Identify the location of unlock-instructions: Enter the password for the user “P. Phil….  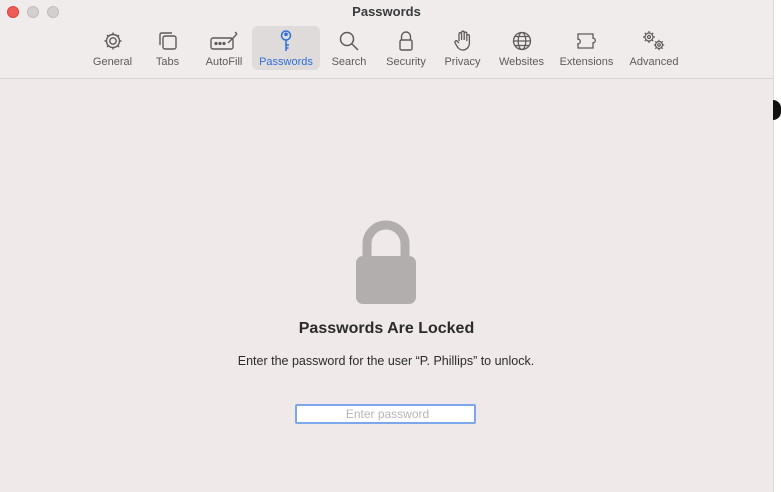
(386, 361).